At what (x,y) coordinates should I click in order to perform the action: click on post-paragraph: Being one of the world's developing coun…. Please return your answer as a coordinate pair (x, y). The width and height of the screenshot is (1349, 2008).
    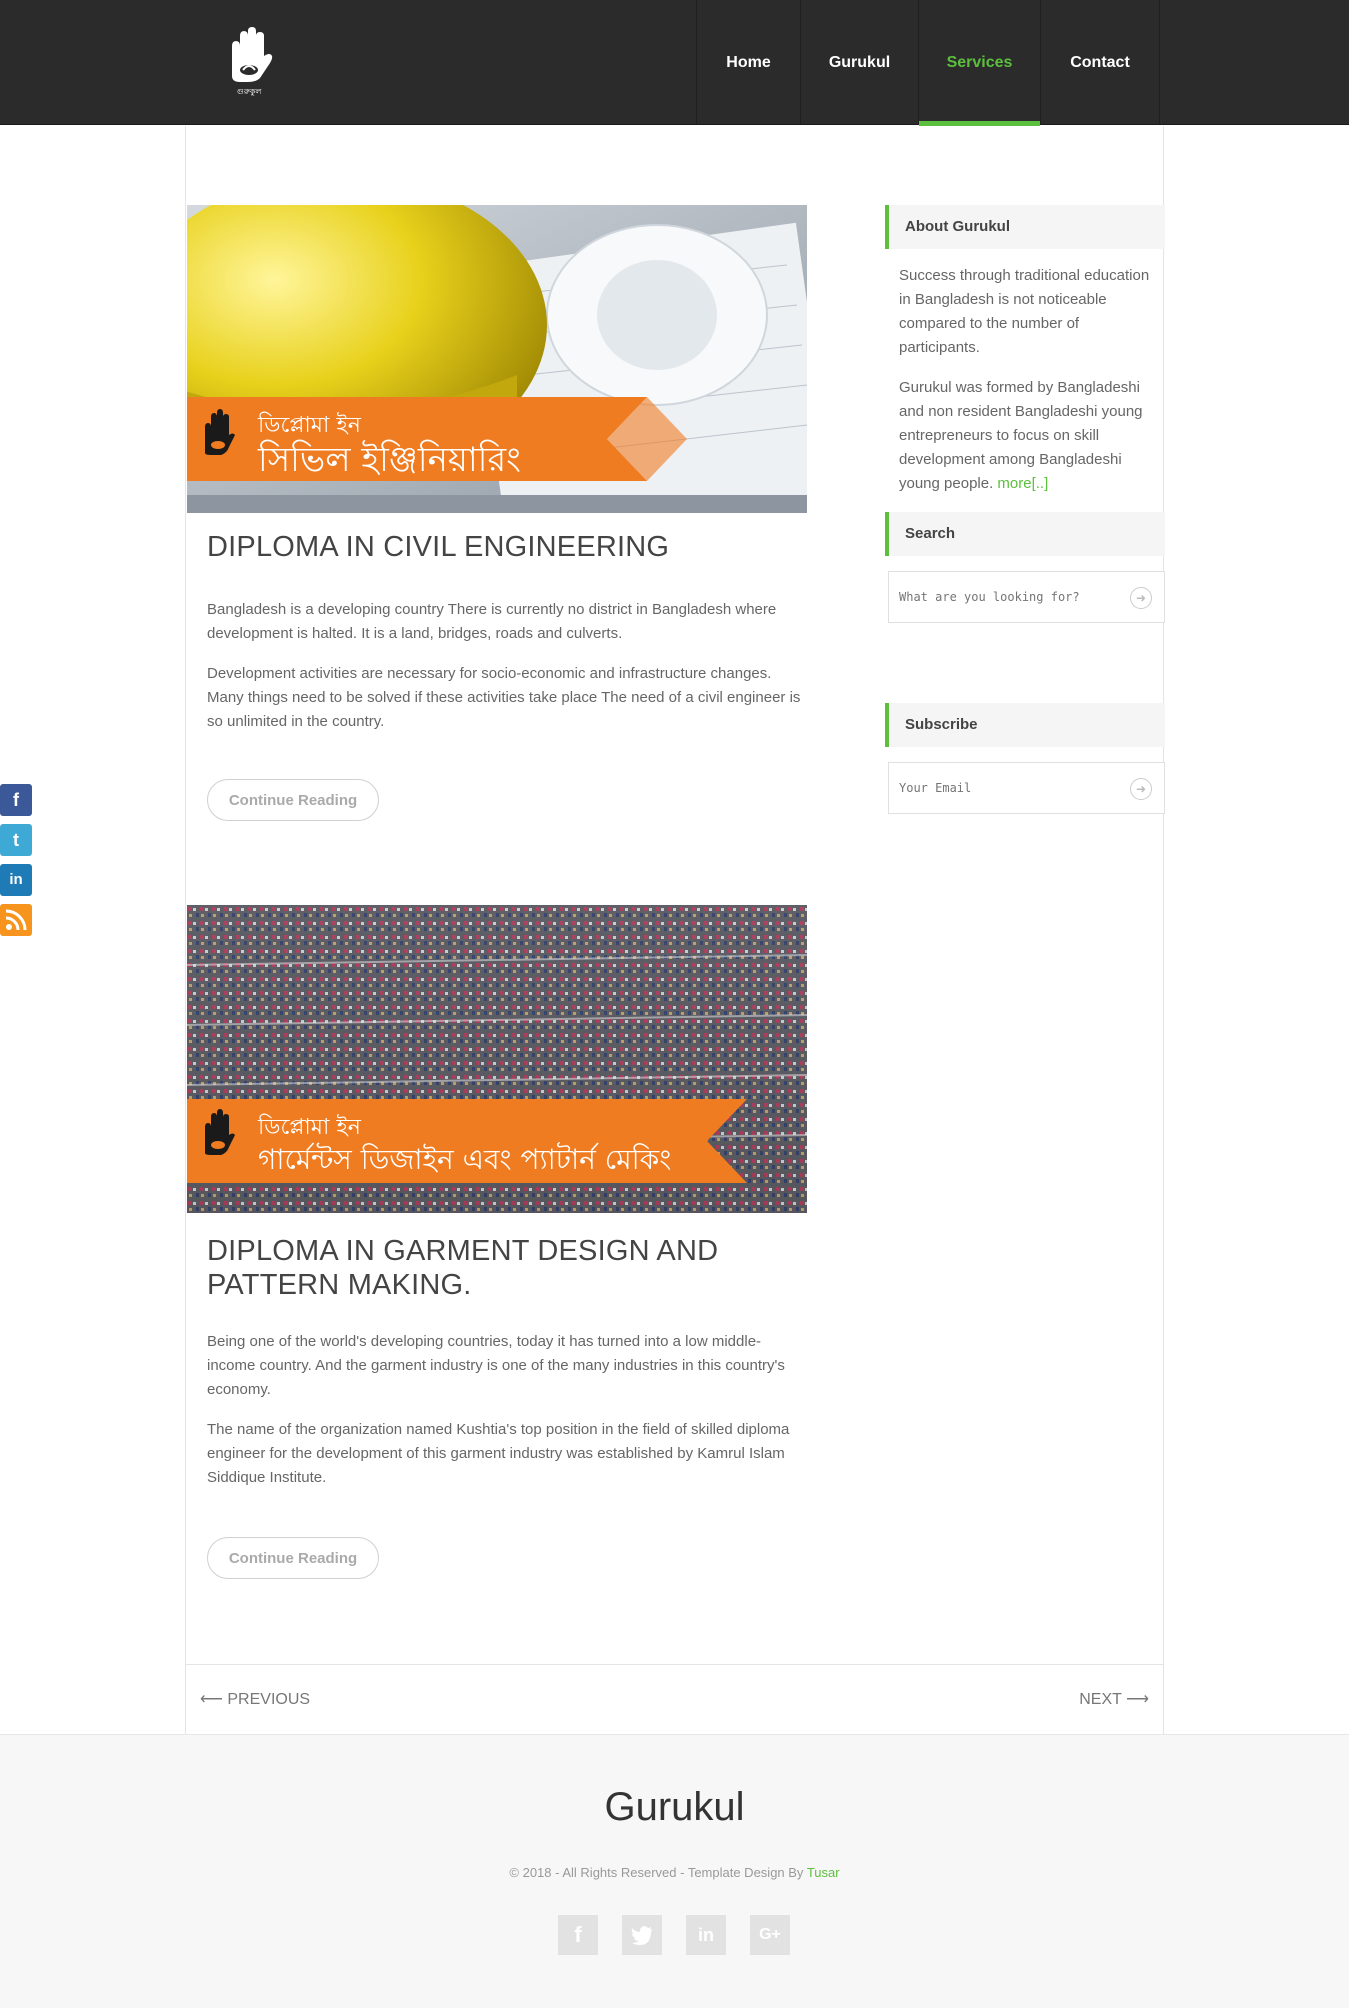
    Looking at the image, I should click on (496, 1365).